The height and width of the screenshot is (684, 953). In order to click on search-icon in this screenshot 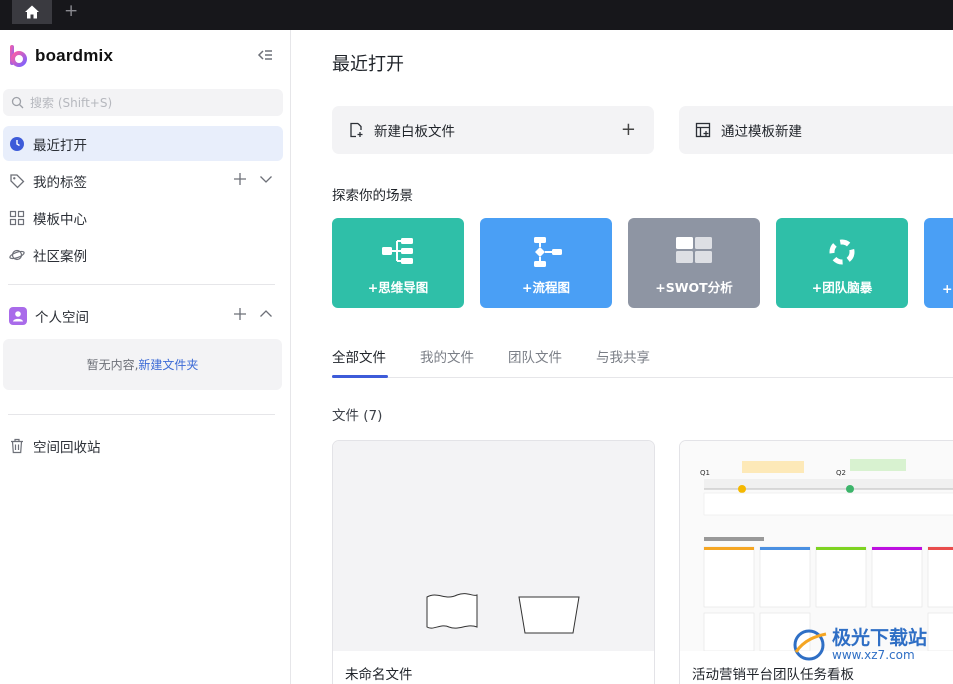, I will do `click(17, 102)`.